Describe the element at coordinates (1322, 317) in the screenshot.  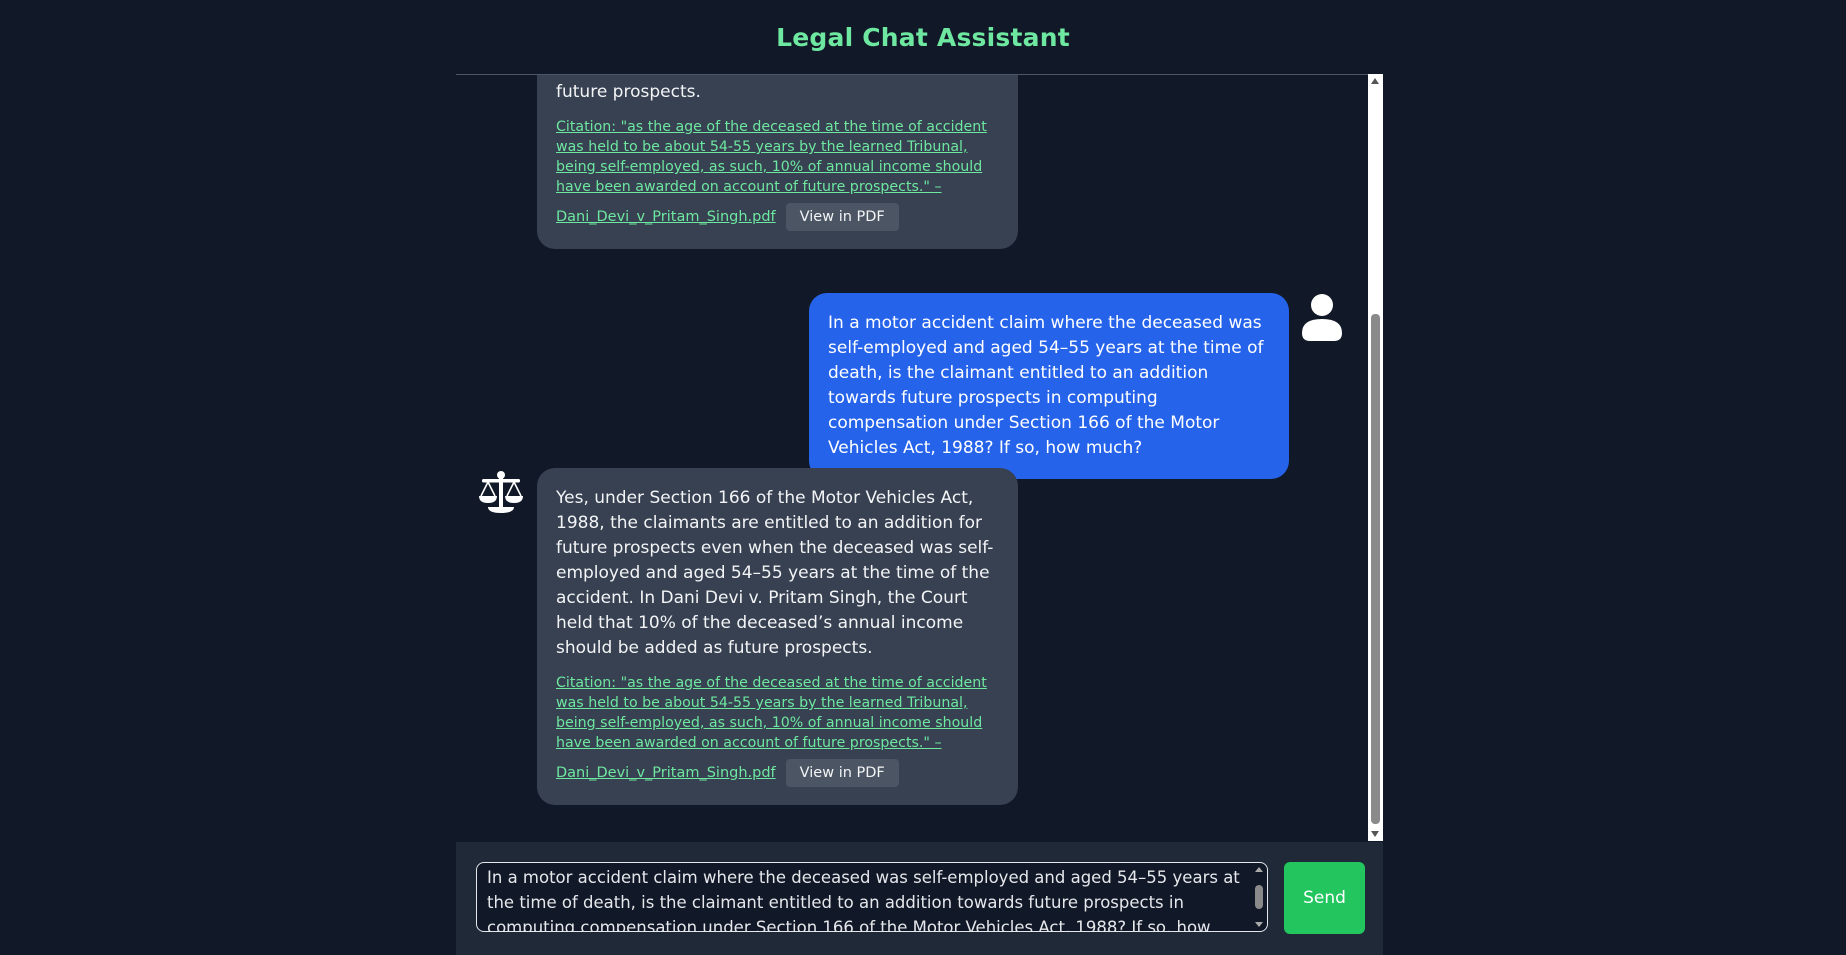
I see `user-icon` at that location.